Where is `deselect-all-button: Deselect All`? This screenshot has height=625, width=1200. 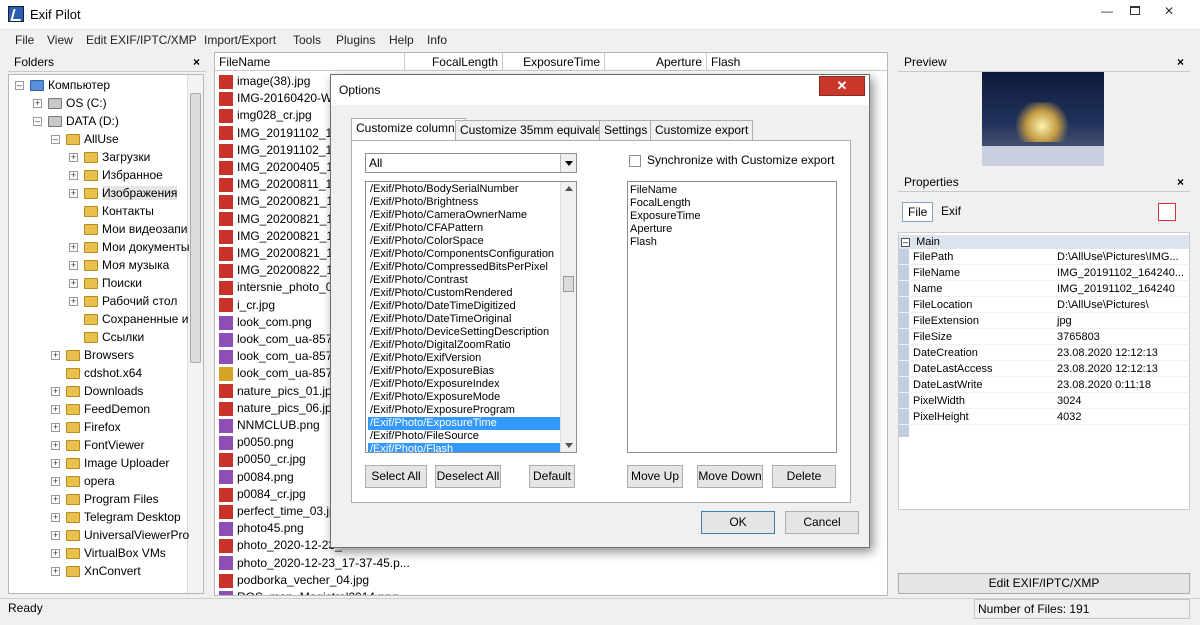
deselect-all-button: Deselect All is located at coordinates (468, 476).